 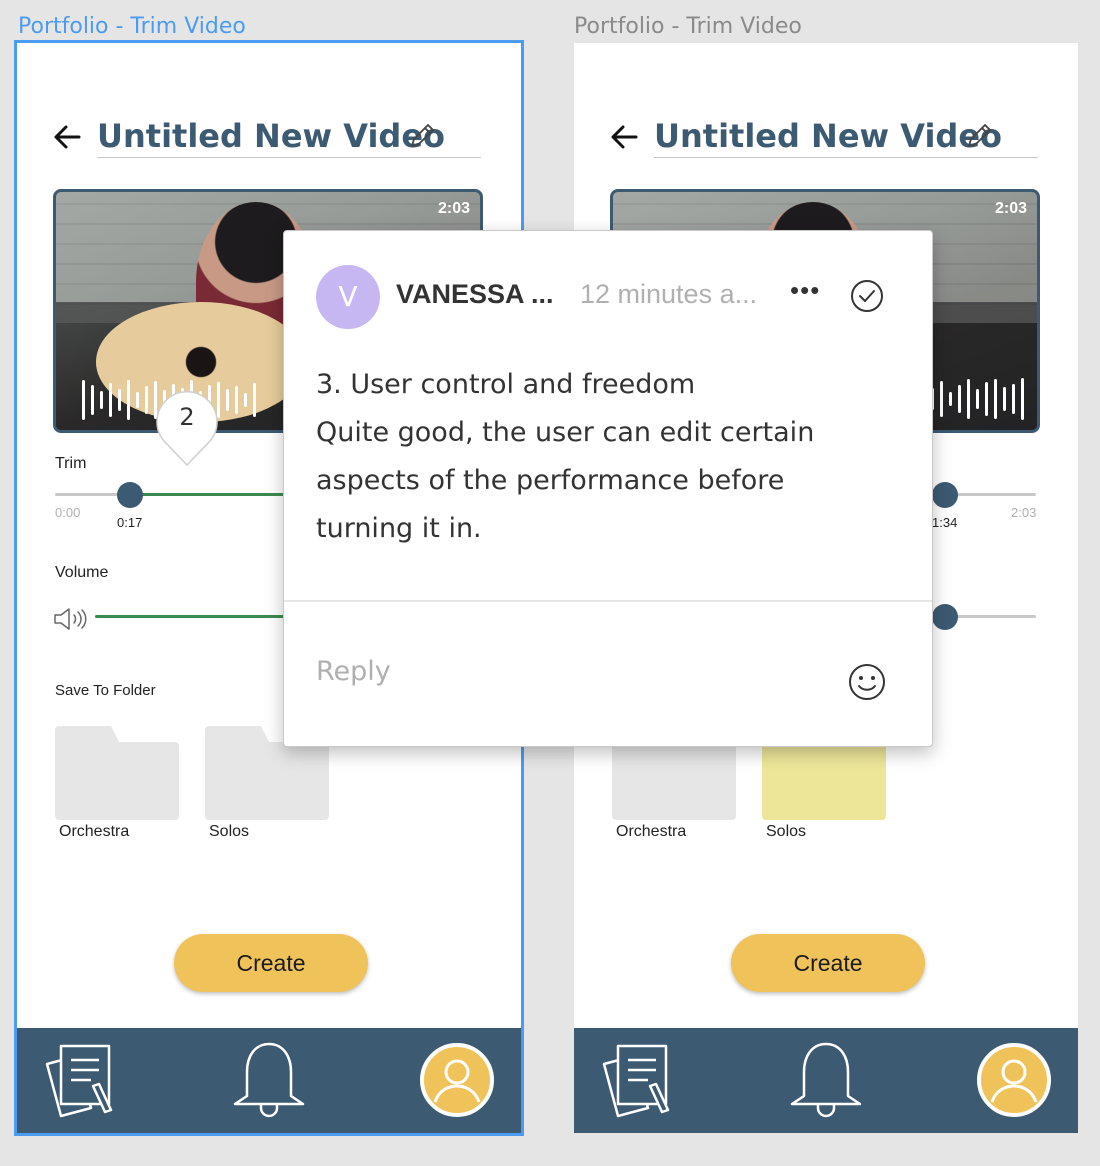 I want to click on trim-end-time: 2:03, so click(x=1024, y=512).